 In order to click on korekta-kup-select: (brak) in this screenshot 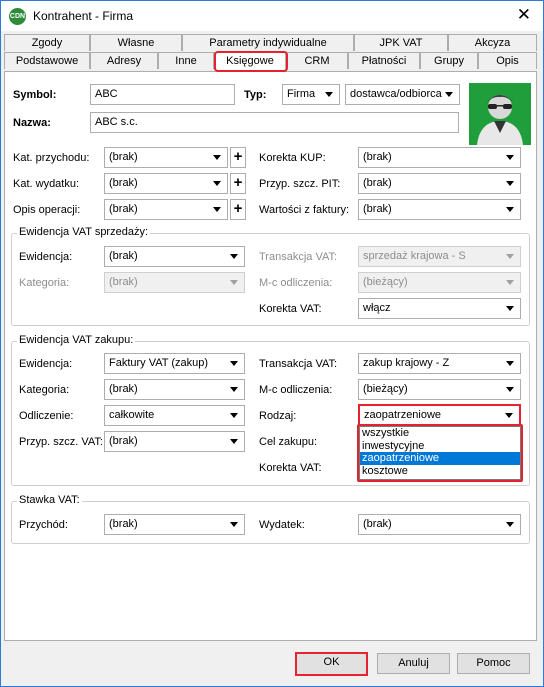, I will do `click(439, 157)`.